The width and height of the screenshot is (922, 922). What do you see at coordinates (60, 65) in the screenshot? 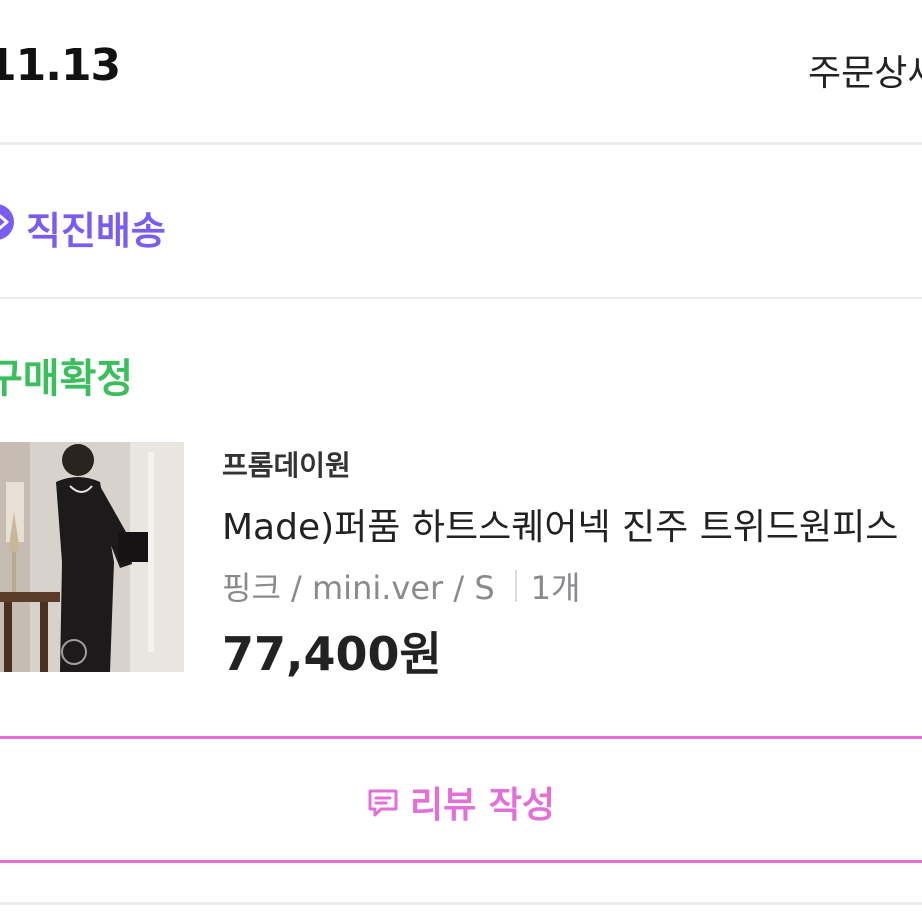
I see `order-date: 11.13` at bounding box center [60, 65].